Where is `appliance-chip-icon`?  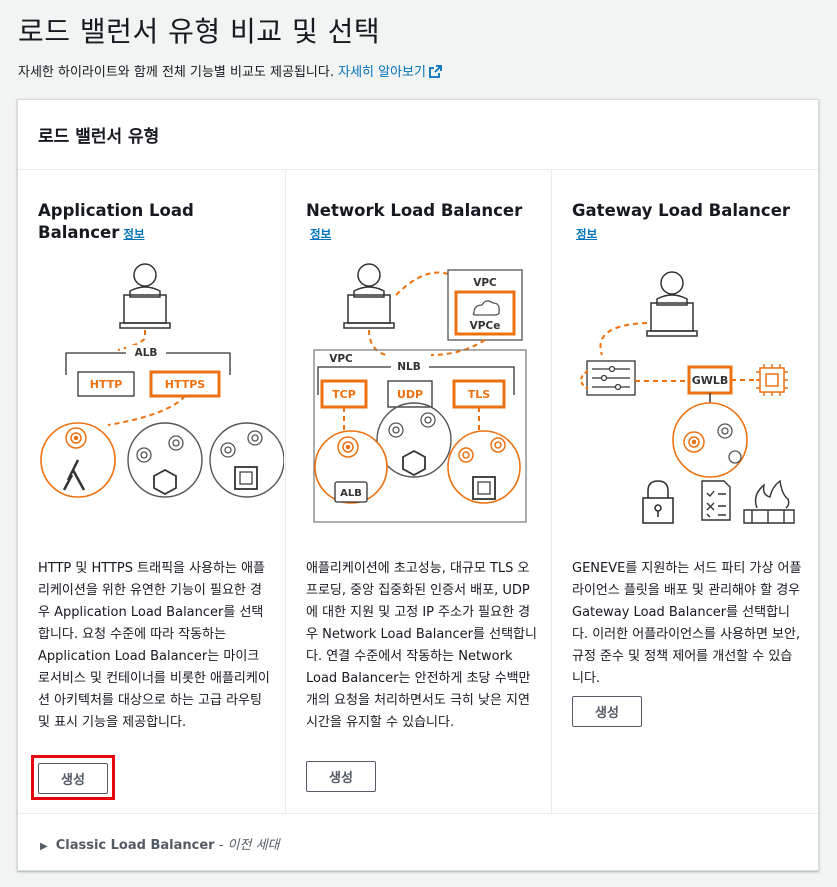
appliance-chip-icon is located at coordinates (772, 380).